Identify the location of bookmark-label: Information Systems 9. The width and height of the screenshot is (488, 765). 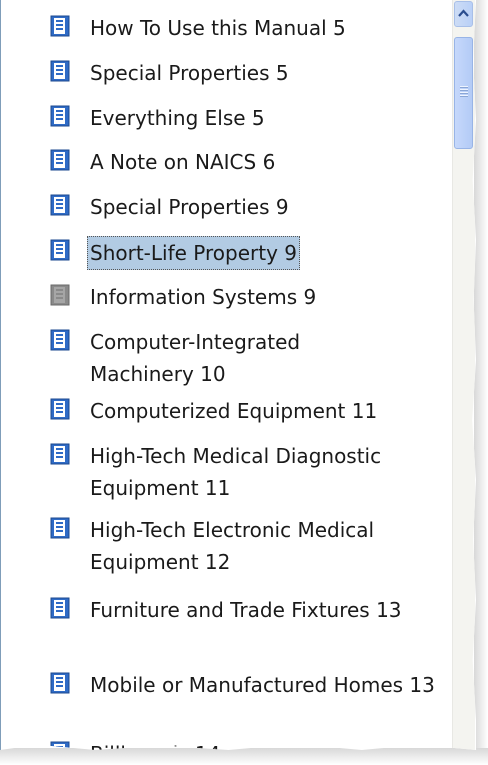
(203, 297).